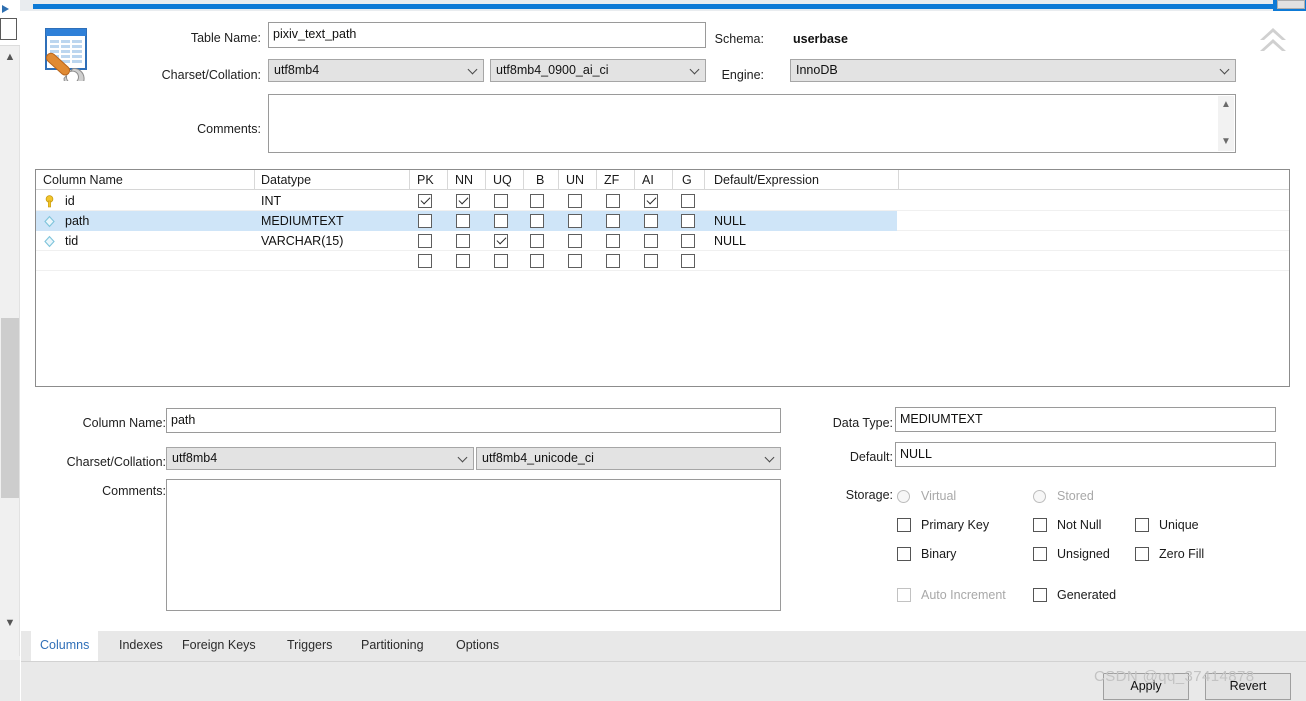 This screenshot has width=1306, height=701. Describe the element at coordinates (77, 221) in the screenshot. I see `column-name-cell: path` at that location.